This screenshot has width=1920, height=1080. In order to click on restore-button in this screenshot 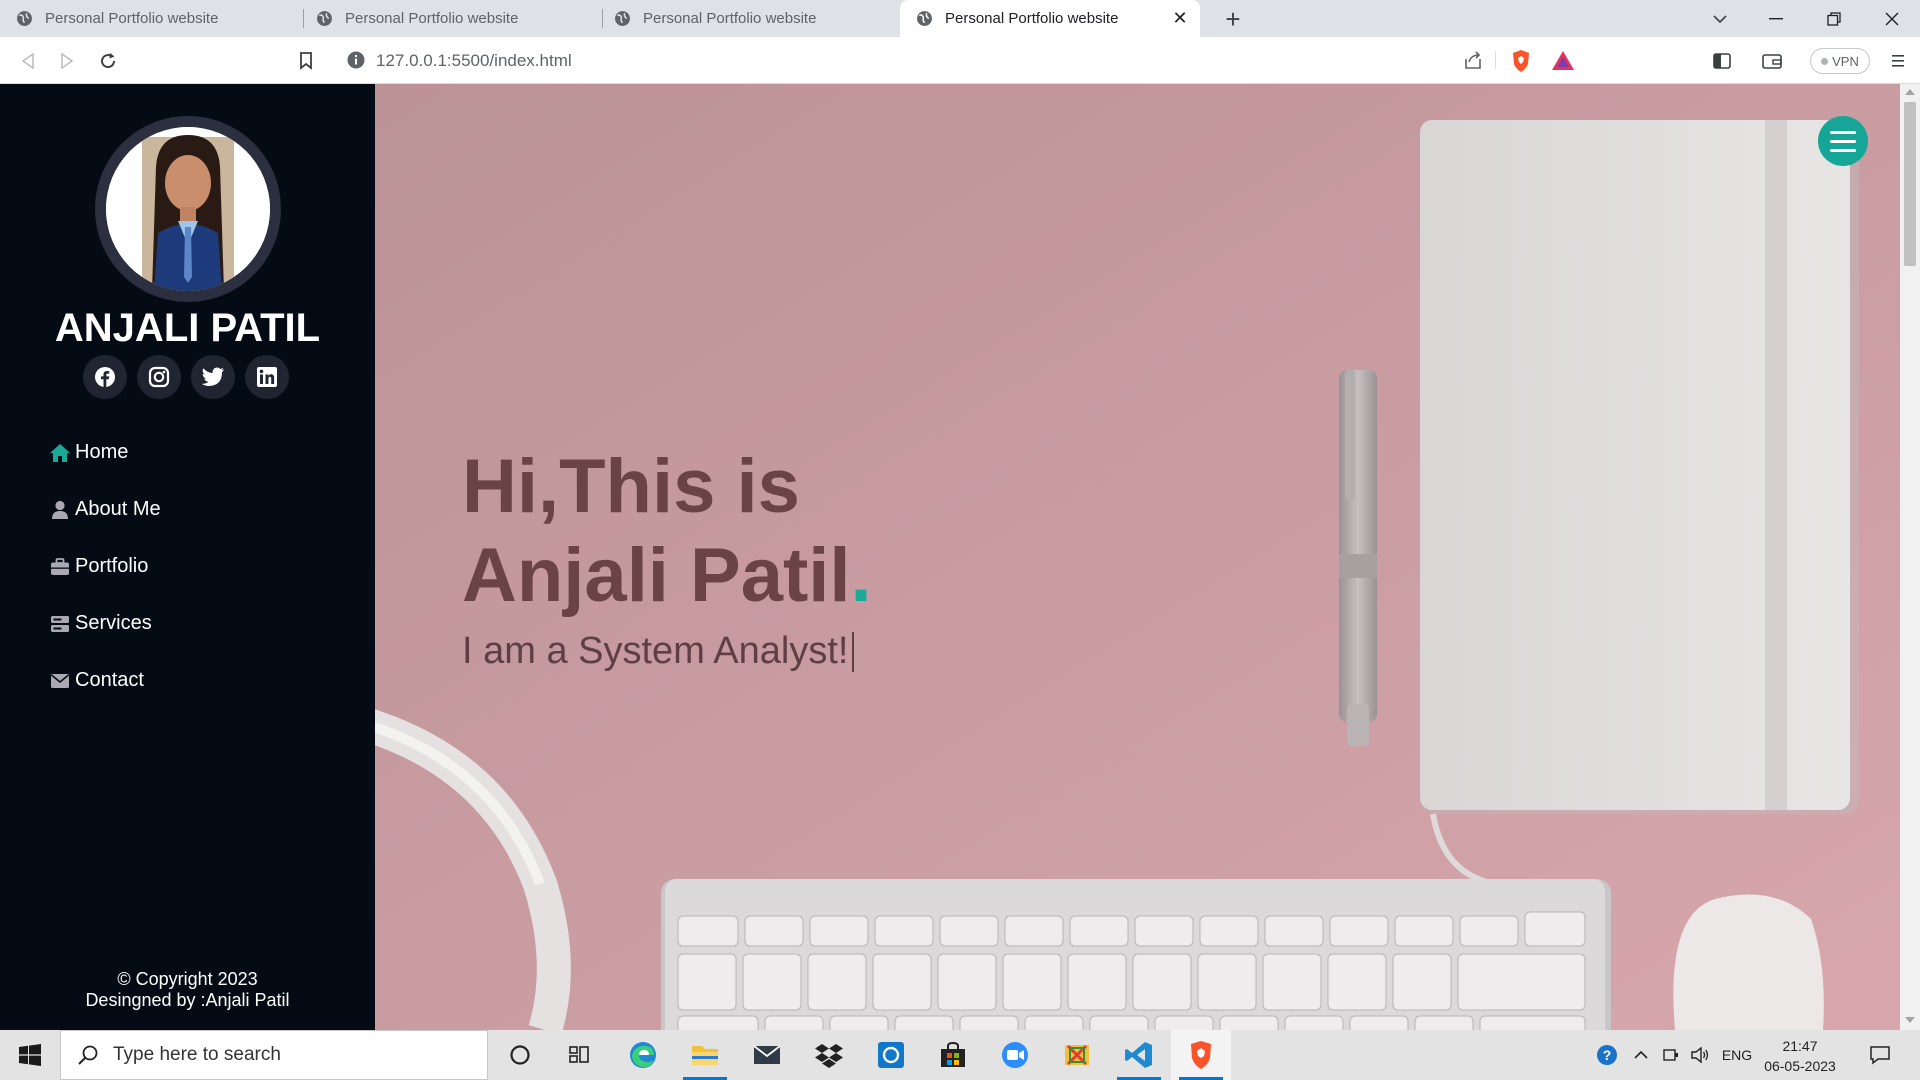, I will do `click(1834, 18)`.